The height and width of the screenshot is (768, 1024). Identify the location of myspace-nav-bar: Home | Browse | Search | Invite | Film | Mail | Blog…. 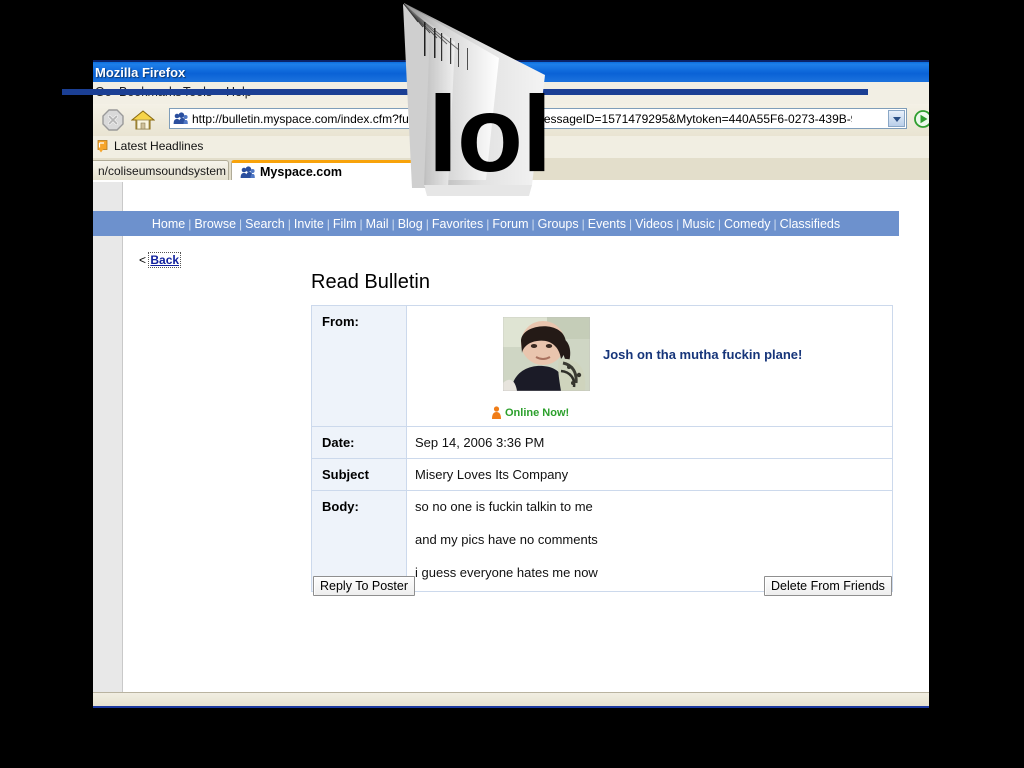
(496, 223).